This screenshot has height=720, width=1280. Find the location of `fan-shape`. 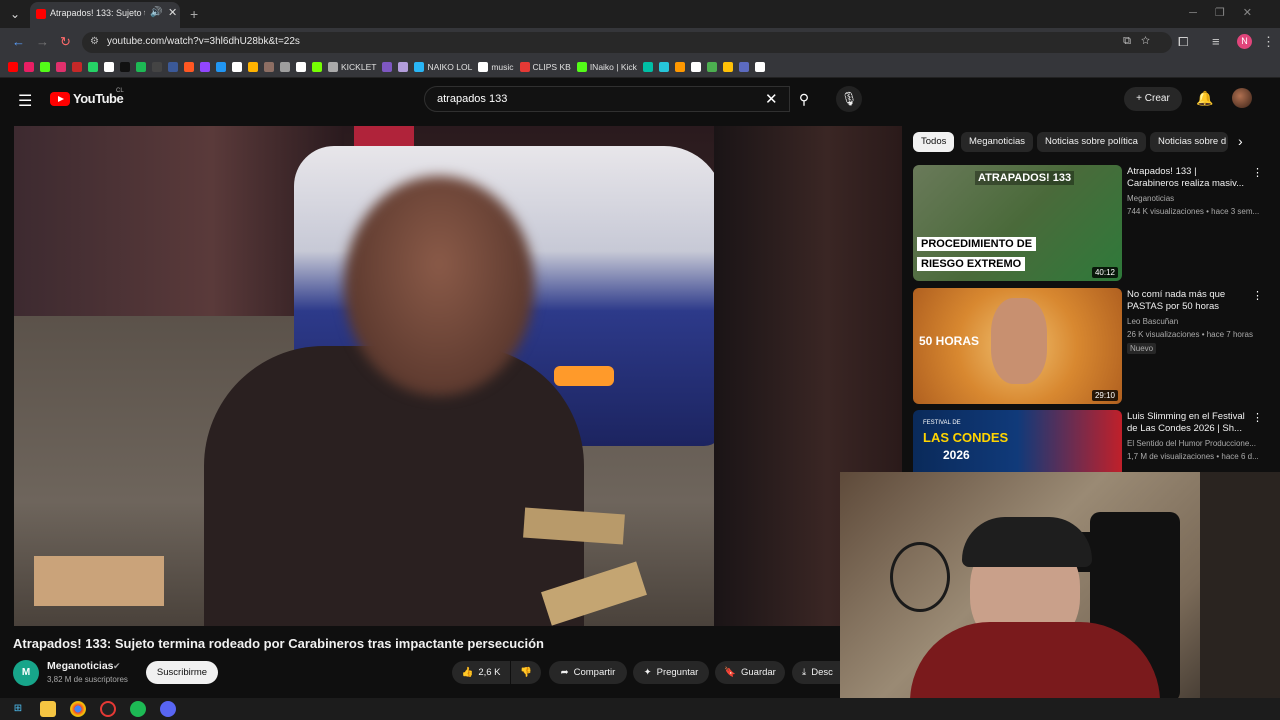

fan-shape is located at coordinates (920, 577).